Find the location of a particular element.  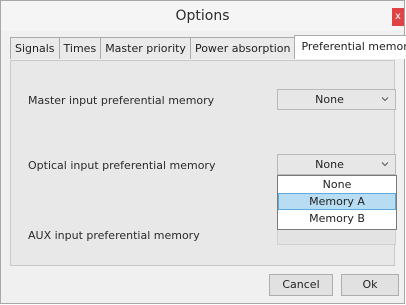

tab-times: Times is located at coordinates (80, 48).